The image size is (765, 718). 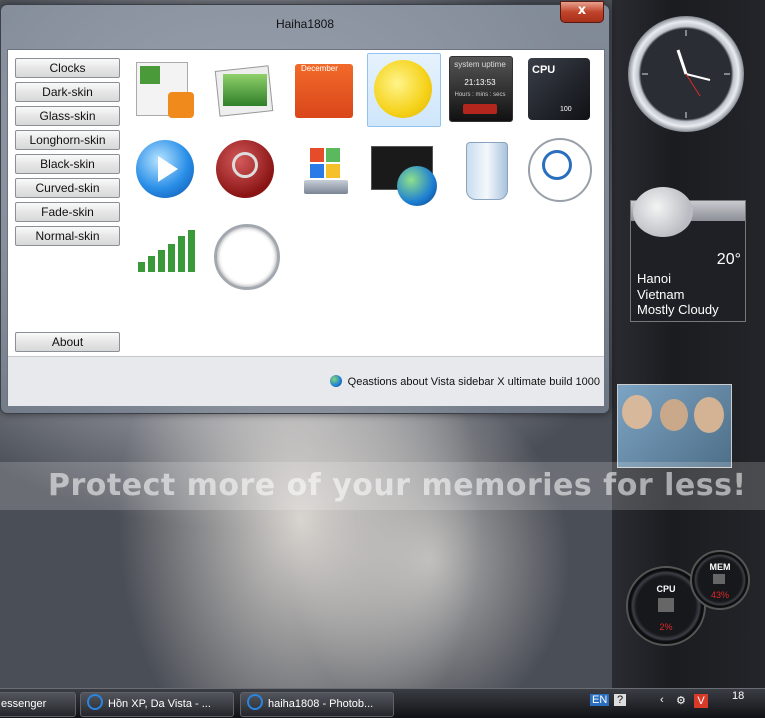 What do you see at coordinates (480, 95) in the screenshot?
I see `uptime-caption: Hours : mins : secs` at bounding box center [480, 95].